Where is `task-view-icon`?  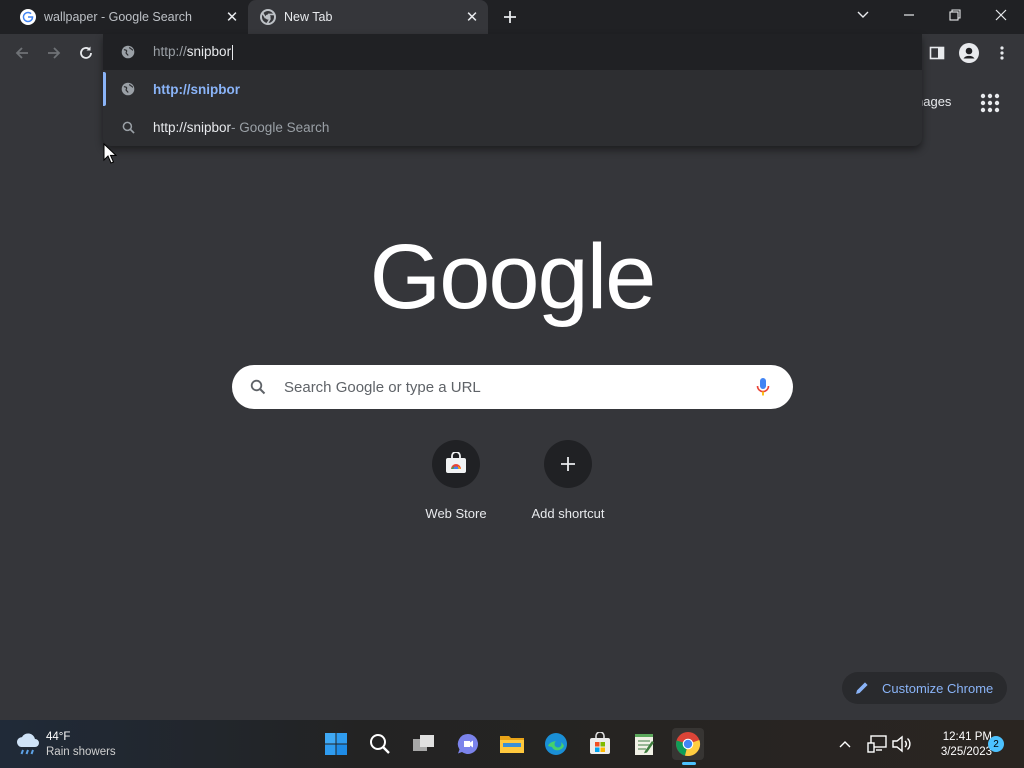 task-view-icon is located at coordinates (423, 743).